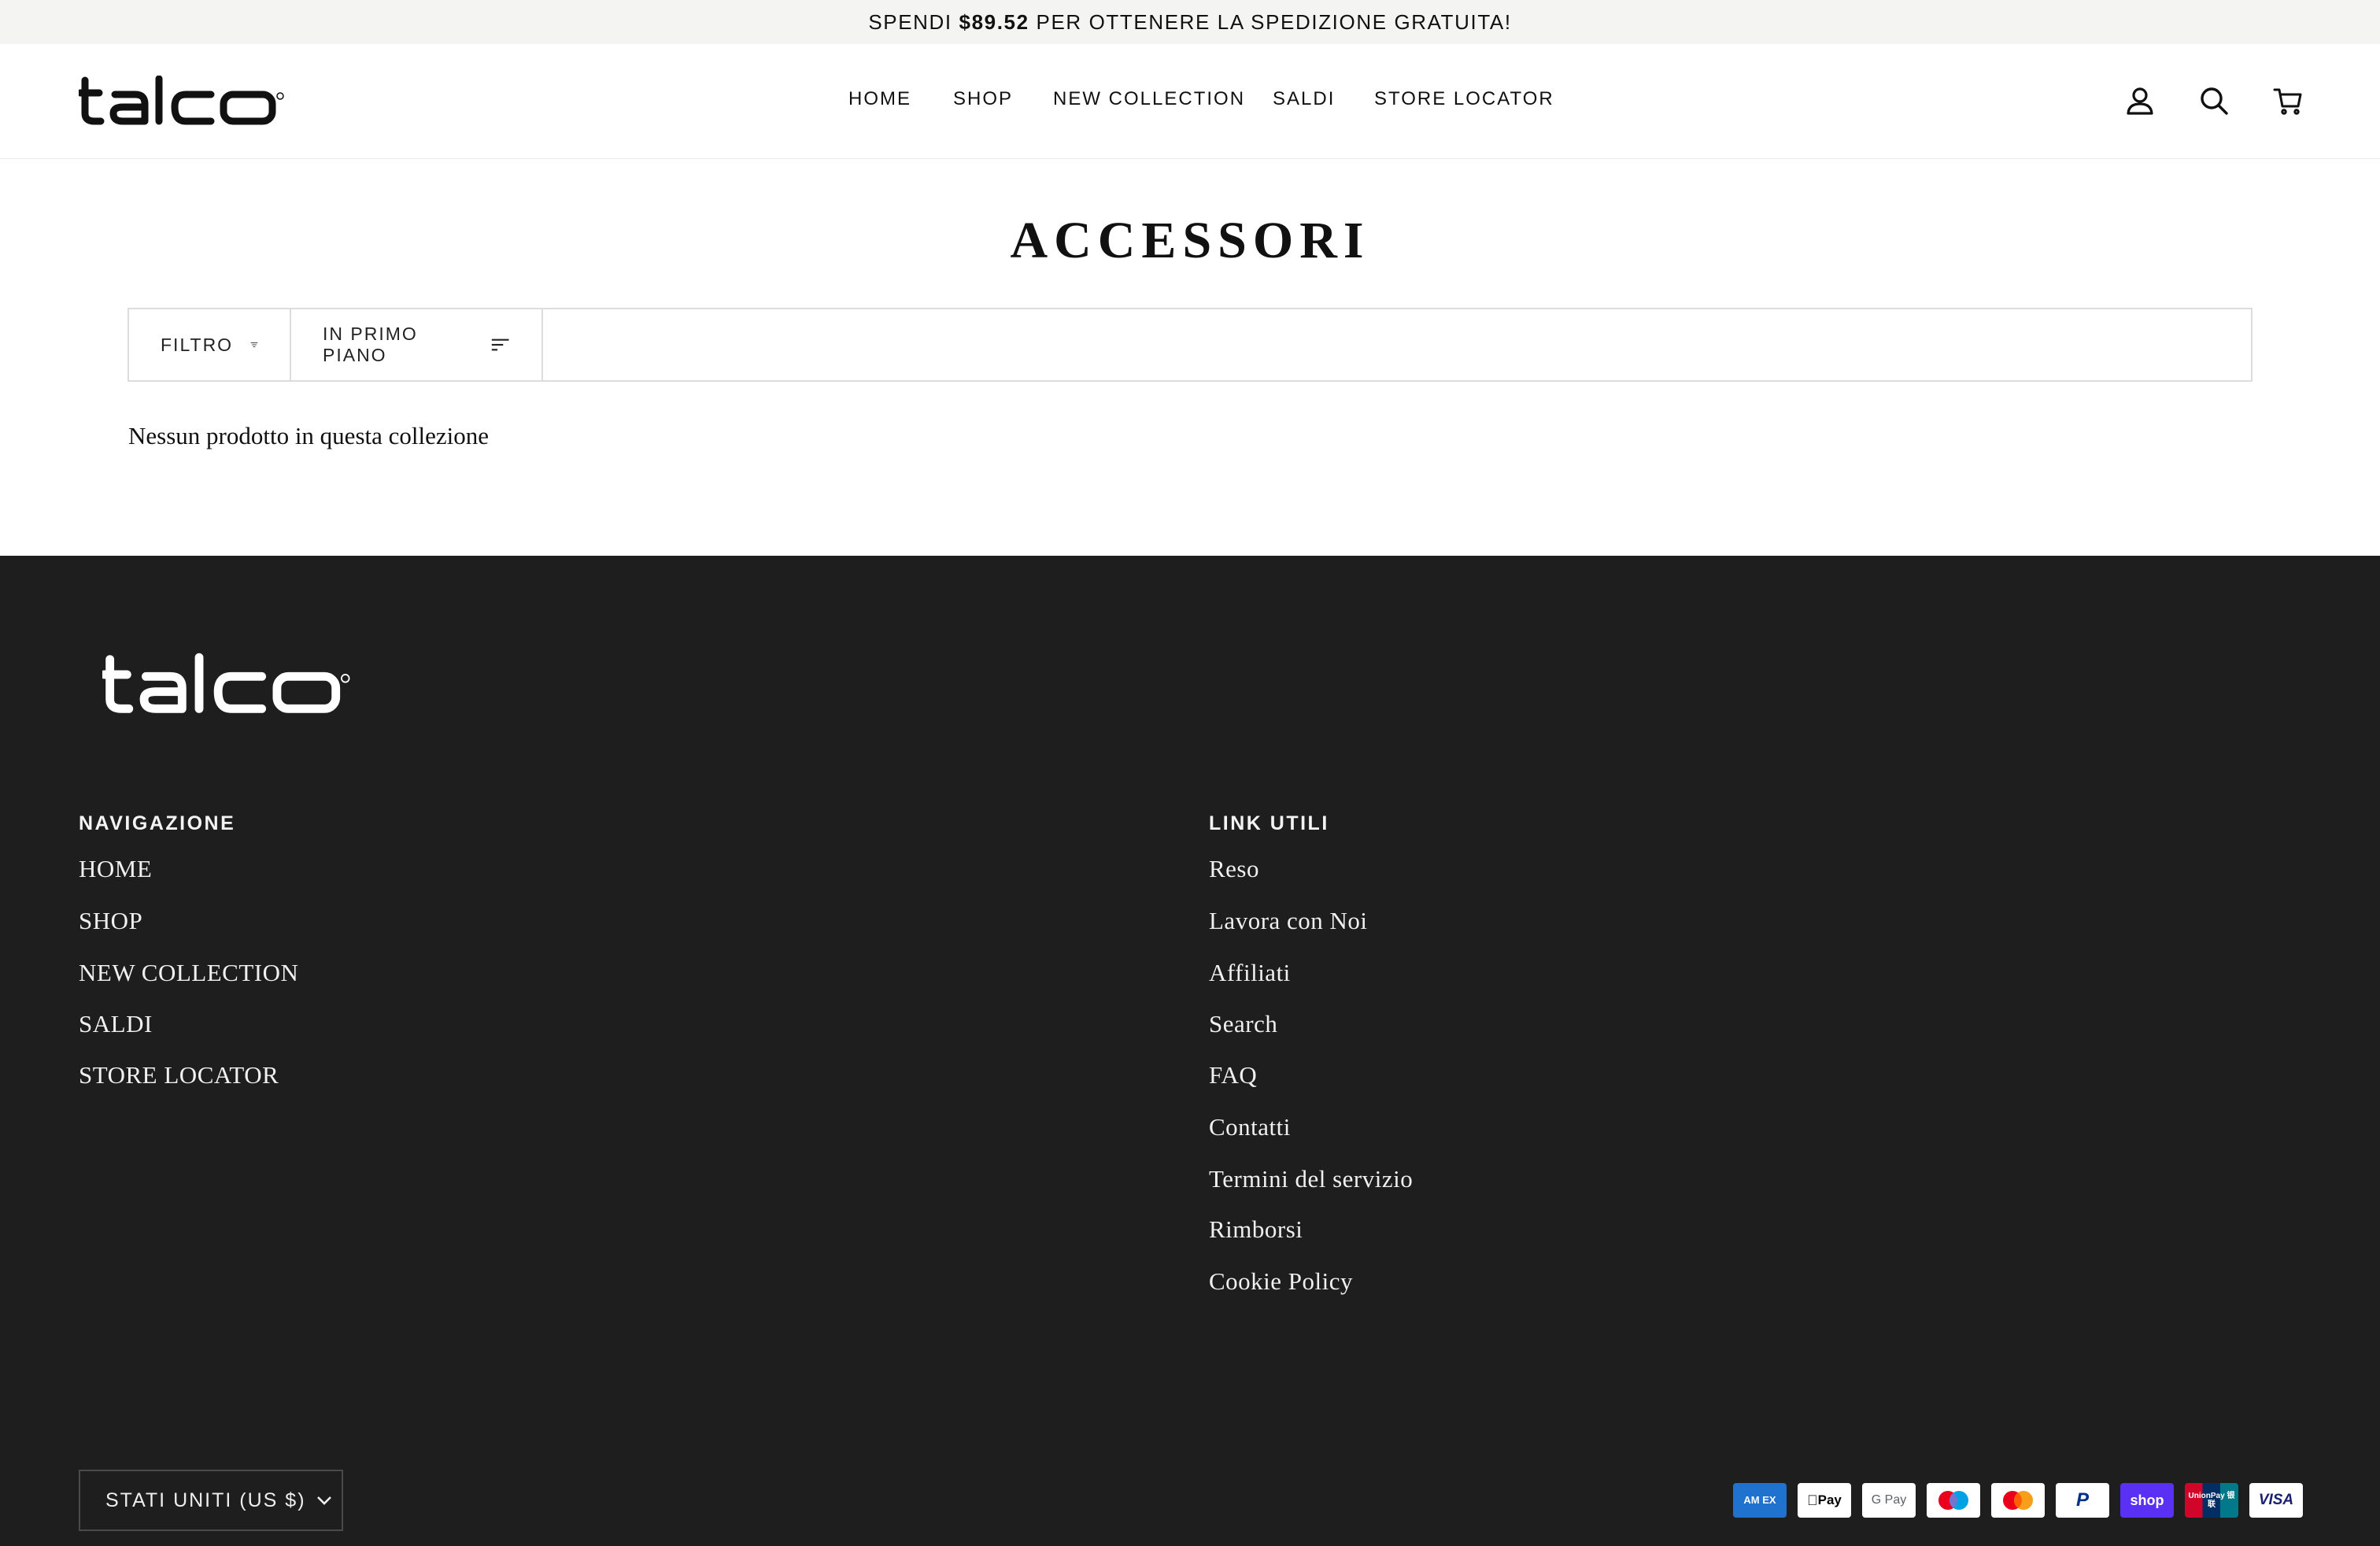 This screenshot has height=1546, width=2380. Describe the element at coordinates (2214, 101) in the screenshot. I see `search-icon` at that location.